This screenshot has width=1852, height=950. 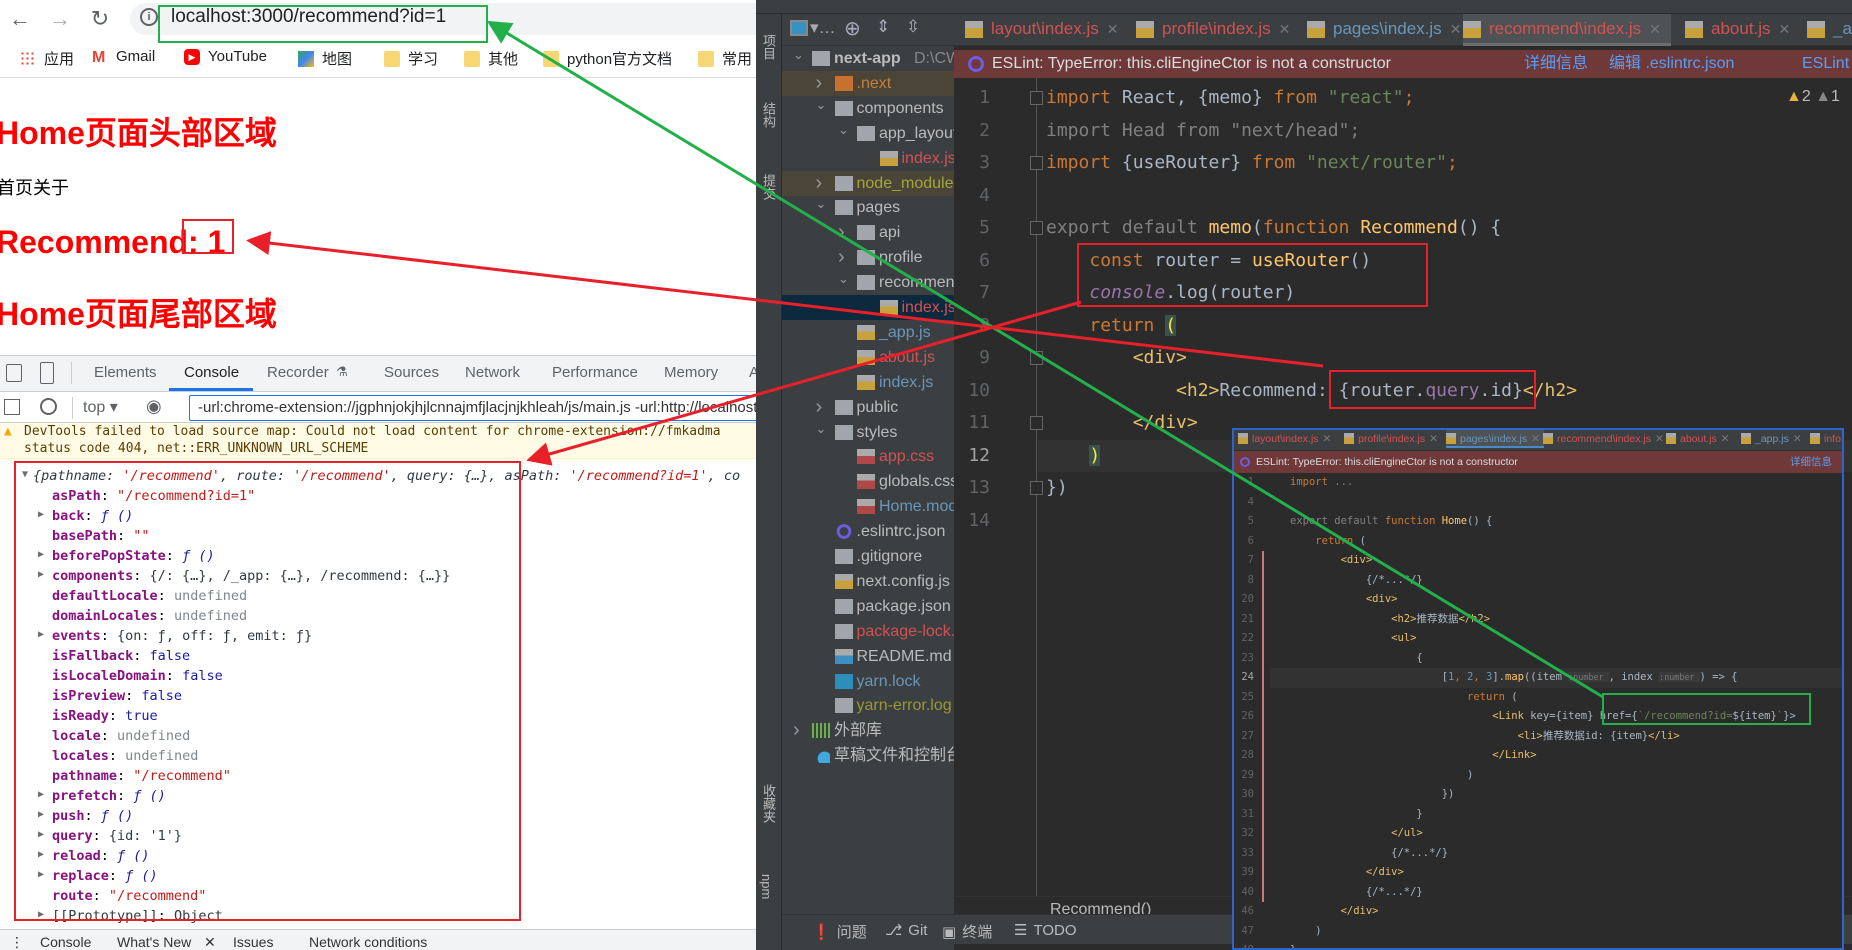 I want to click on details-link: 详细信息, so click(x=1556, y=64).